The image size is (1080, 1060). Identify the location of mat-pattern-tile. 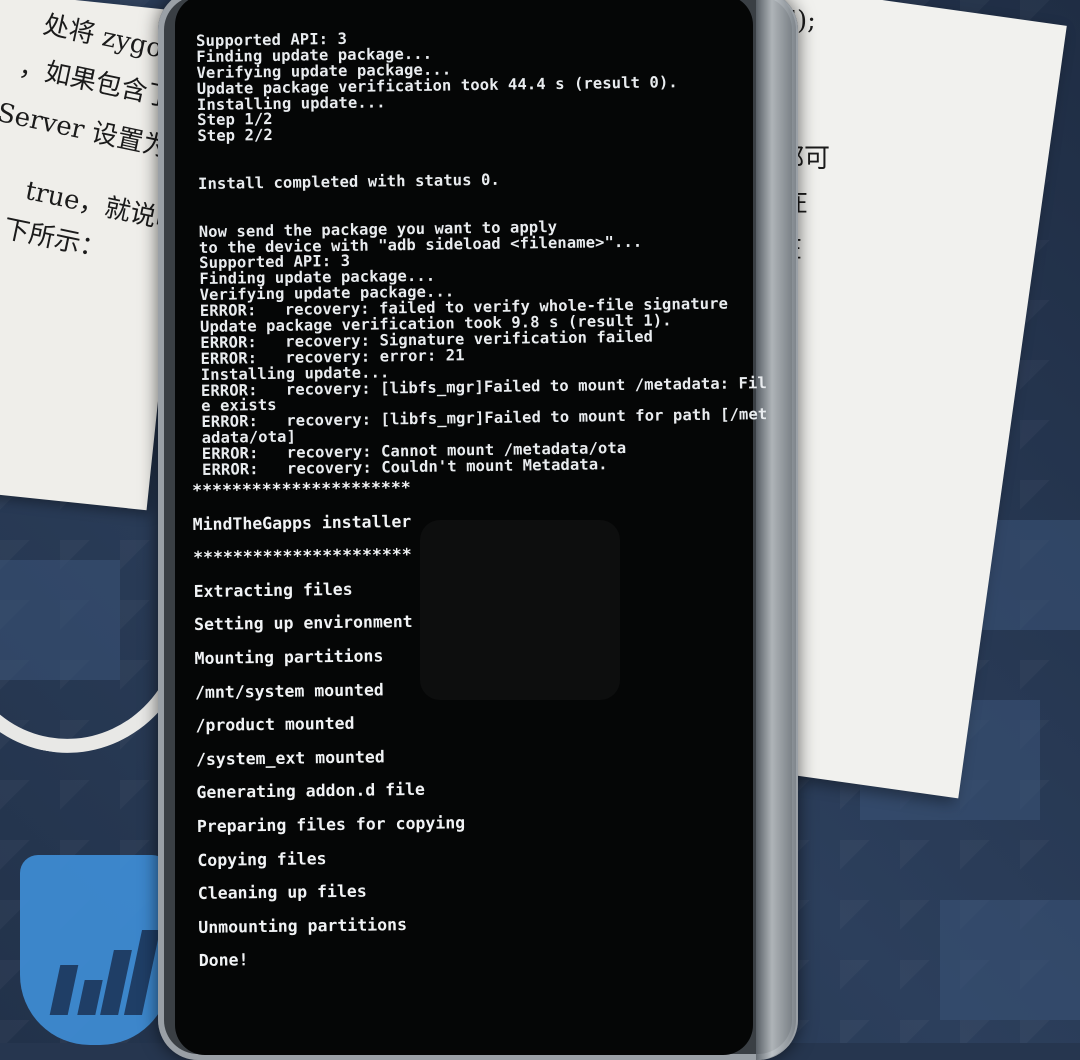
(1010, 960).